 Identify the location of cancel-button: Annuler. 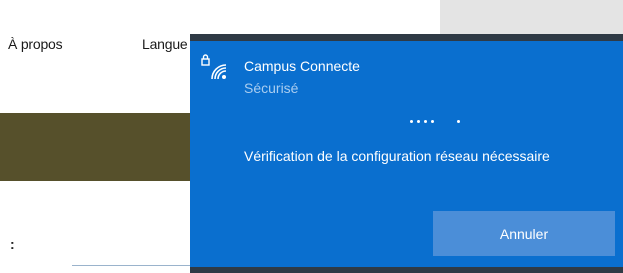
(524, 233).